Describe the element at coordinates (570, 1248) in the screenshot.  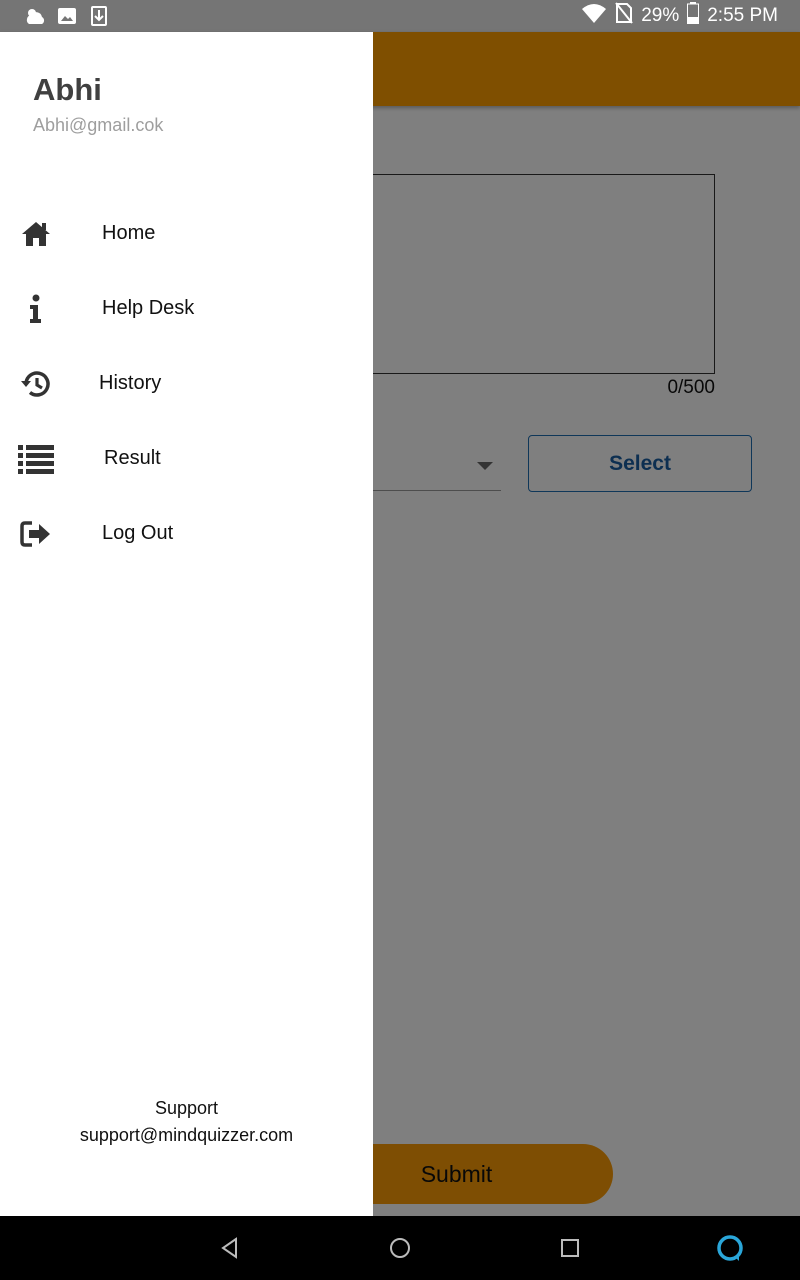
I see `recents-icon` at that location.